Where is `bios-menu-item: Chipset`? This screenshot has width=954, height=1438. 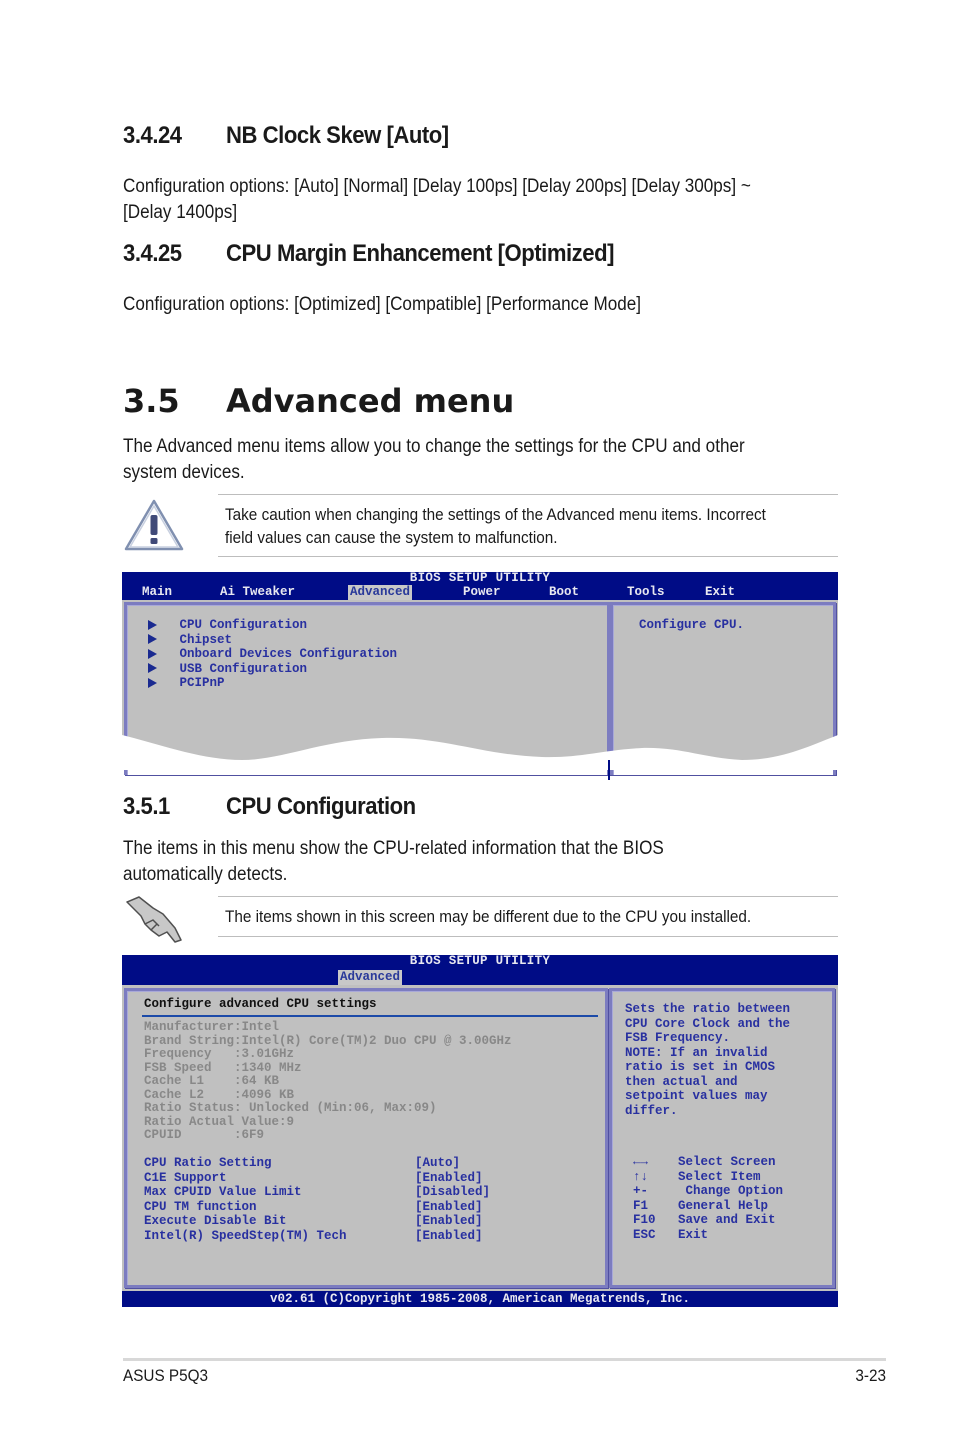
bios-menu-item: Chipset is located at coordinates (190, 640).